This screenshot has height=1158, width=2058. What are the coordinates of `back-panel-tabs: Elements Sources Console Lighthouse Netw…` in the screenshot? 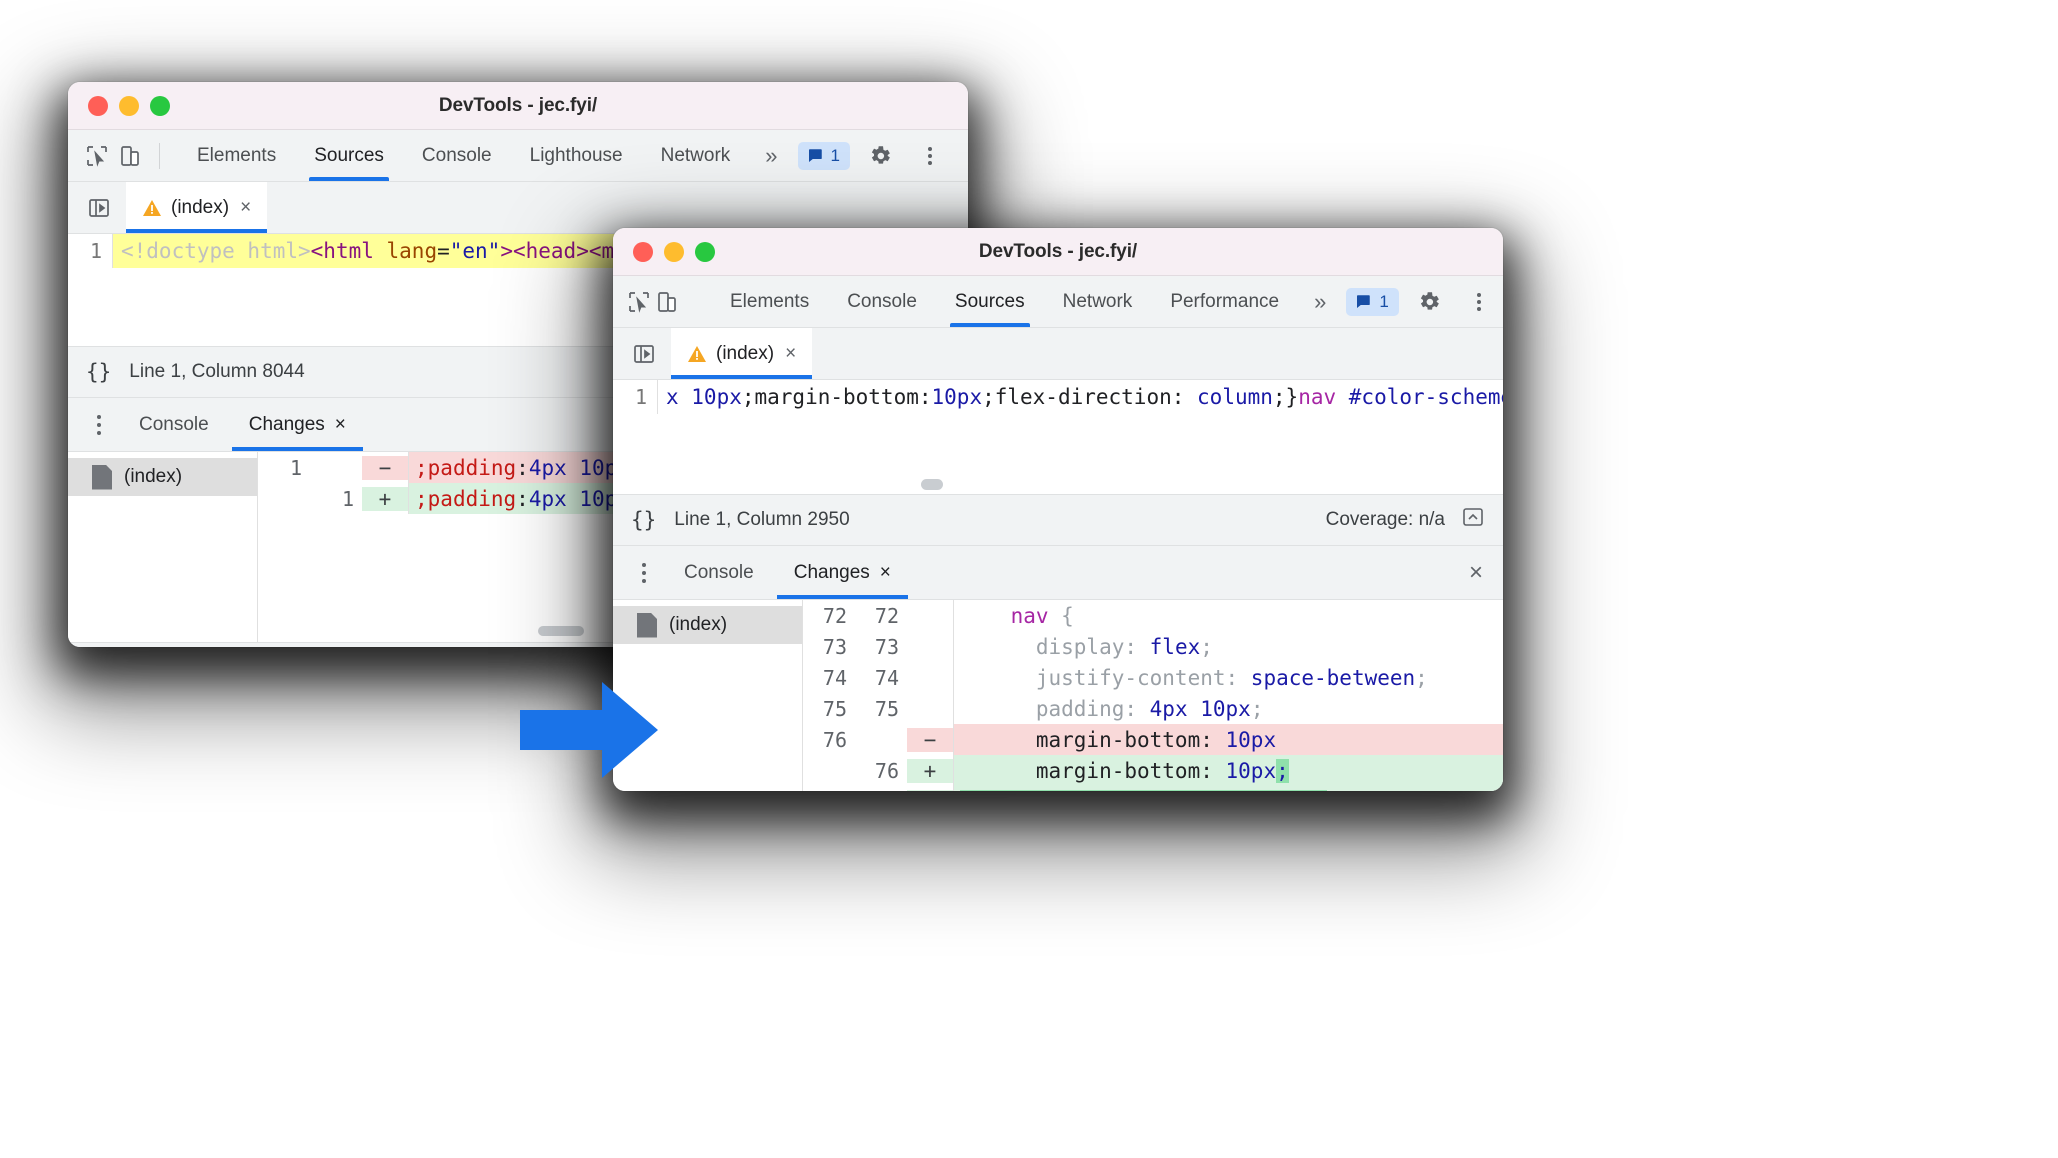 It's located at (486, 155).